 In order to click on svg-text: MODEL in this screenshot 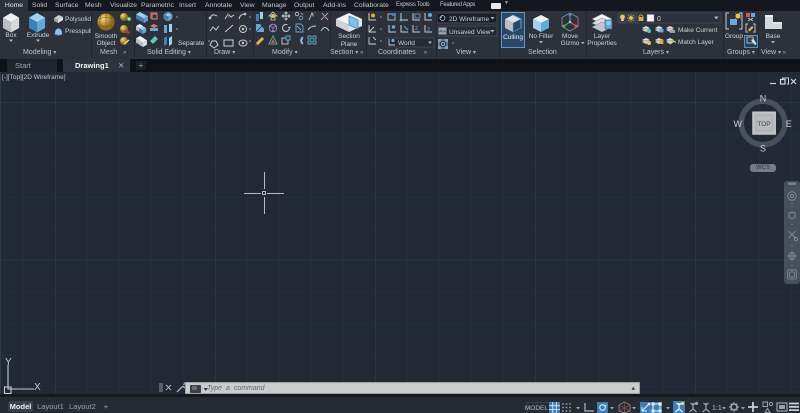, I will do `click(537, 408)`.